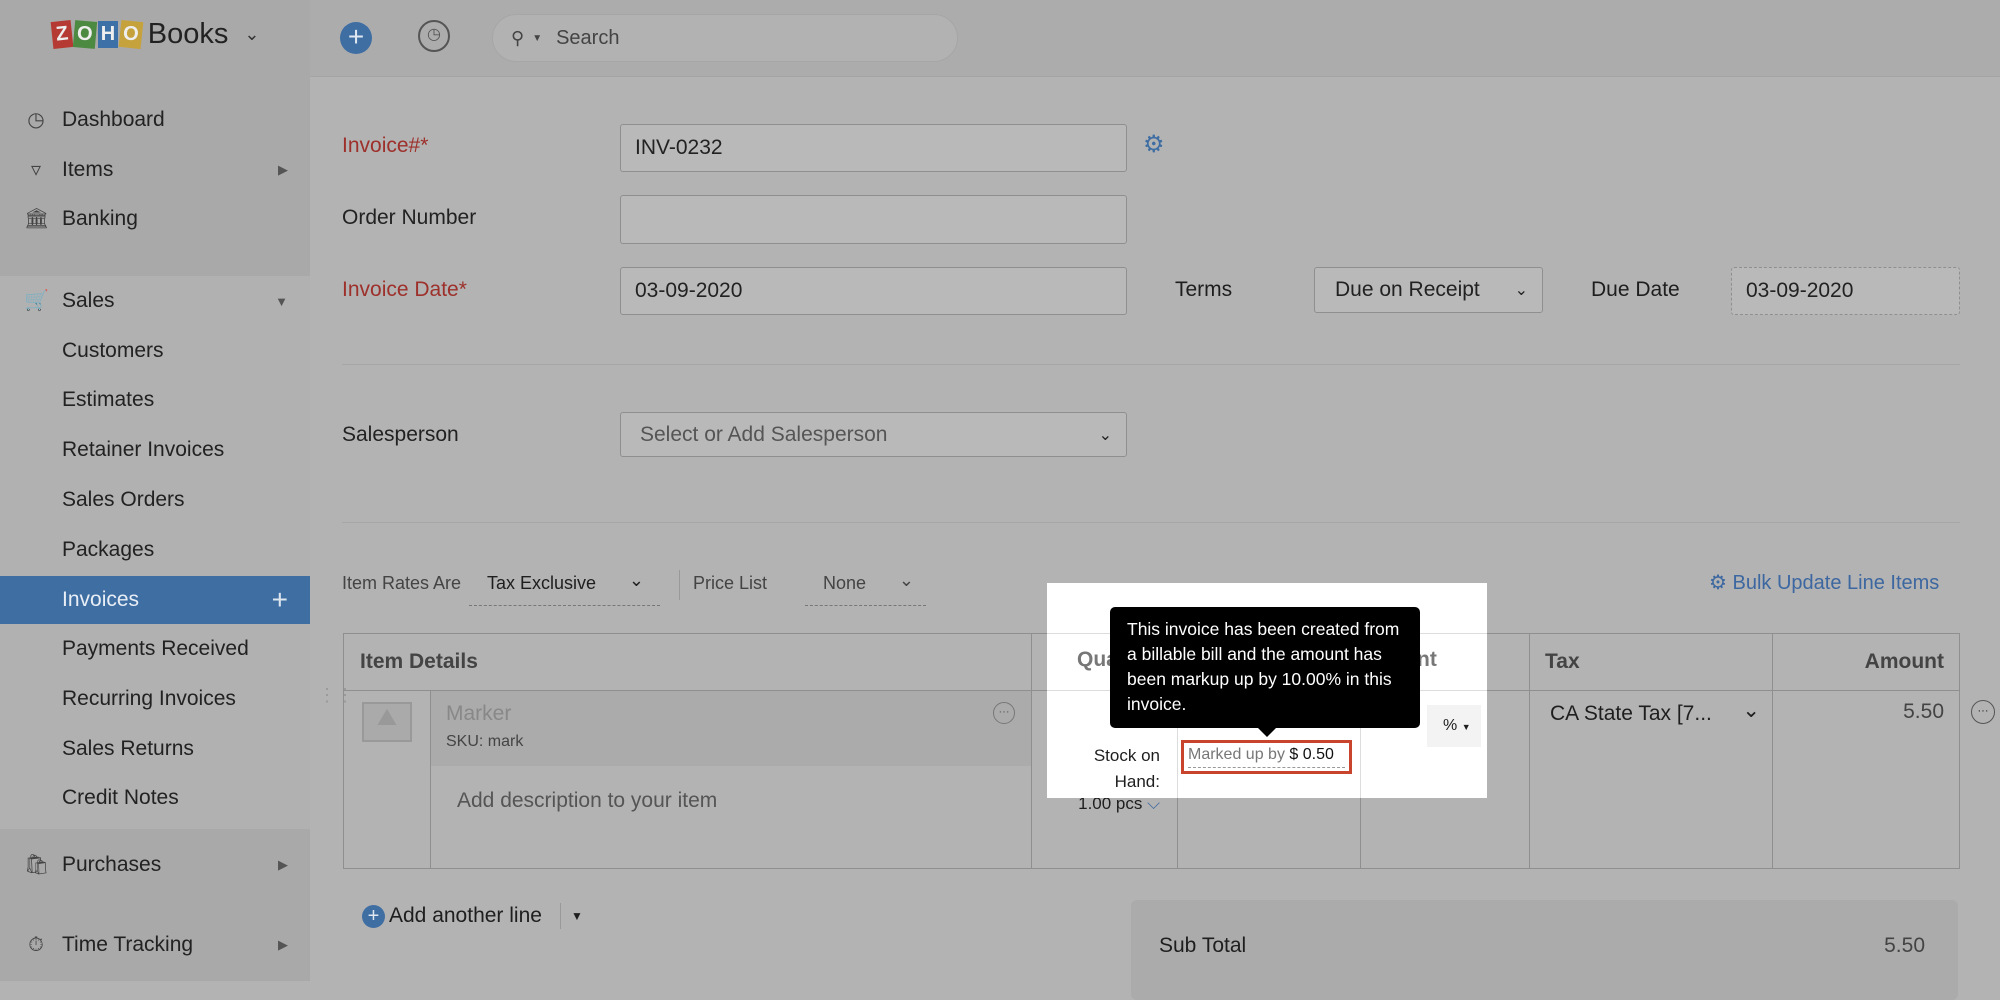 Image resolution: width=2000 pixels, height=1000 pixels. What do you see at coordinates (679, 585) in the screenshot?
I see `separator` at bounding box center [679, 585].